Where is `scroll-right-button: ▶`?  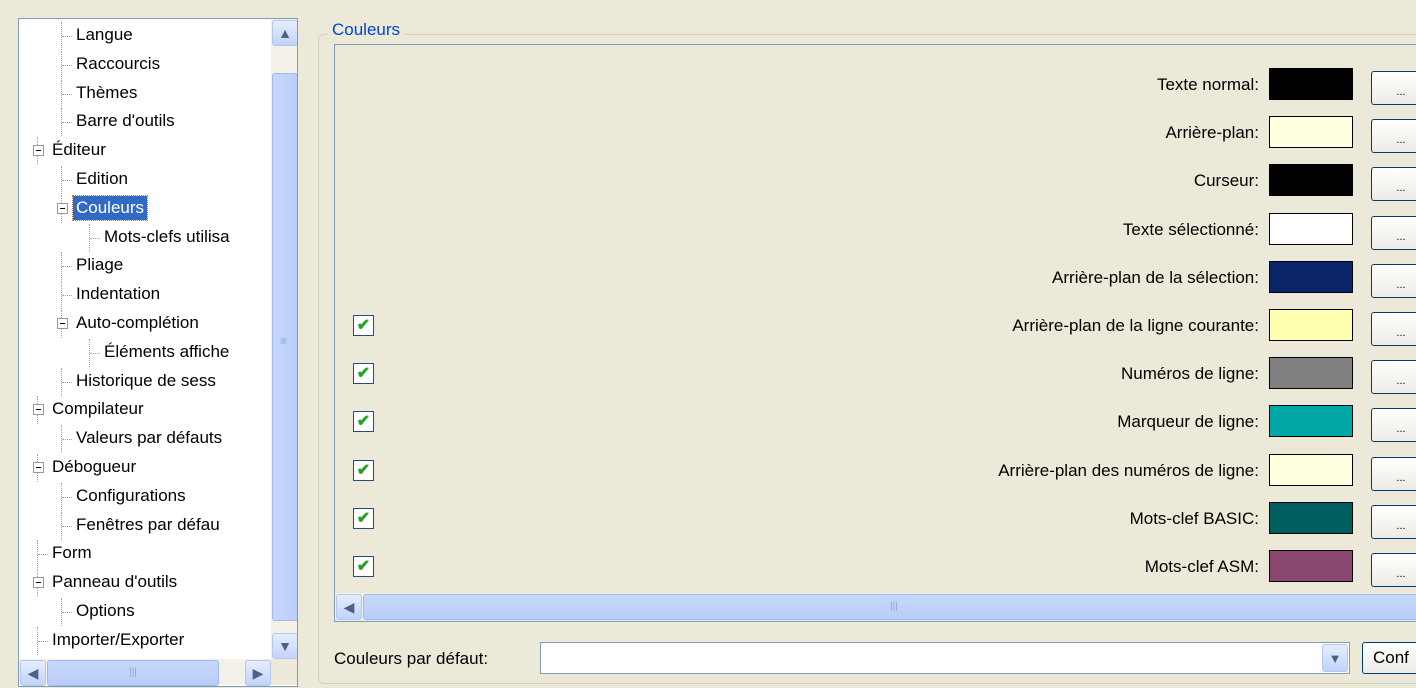 scroll-right-button: ▶ is located at coordinates (258, 673).